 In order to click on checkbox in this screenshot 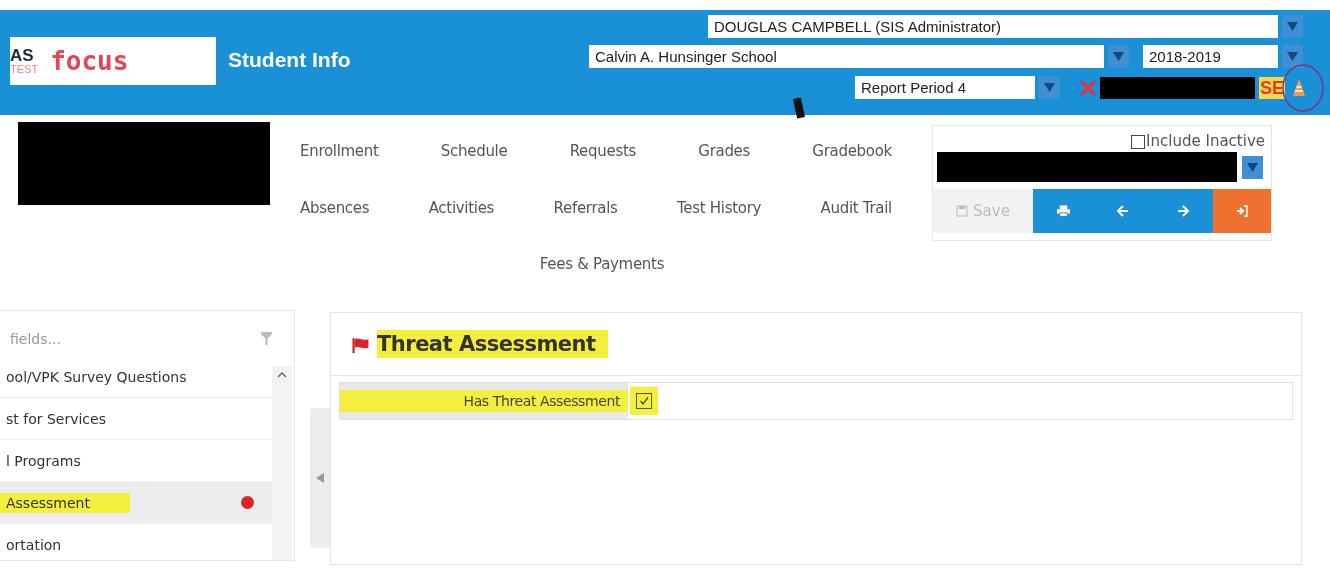, I will do `click(1138, 141)`.